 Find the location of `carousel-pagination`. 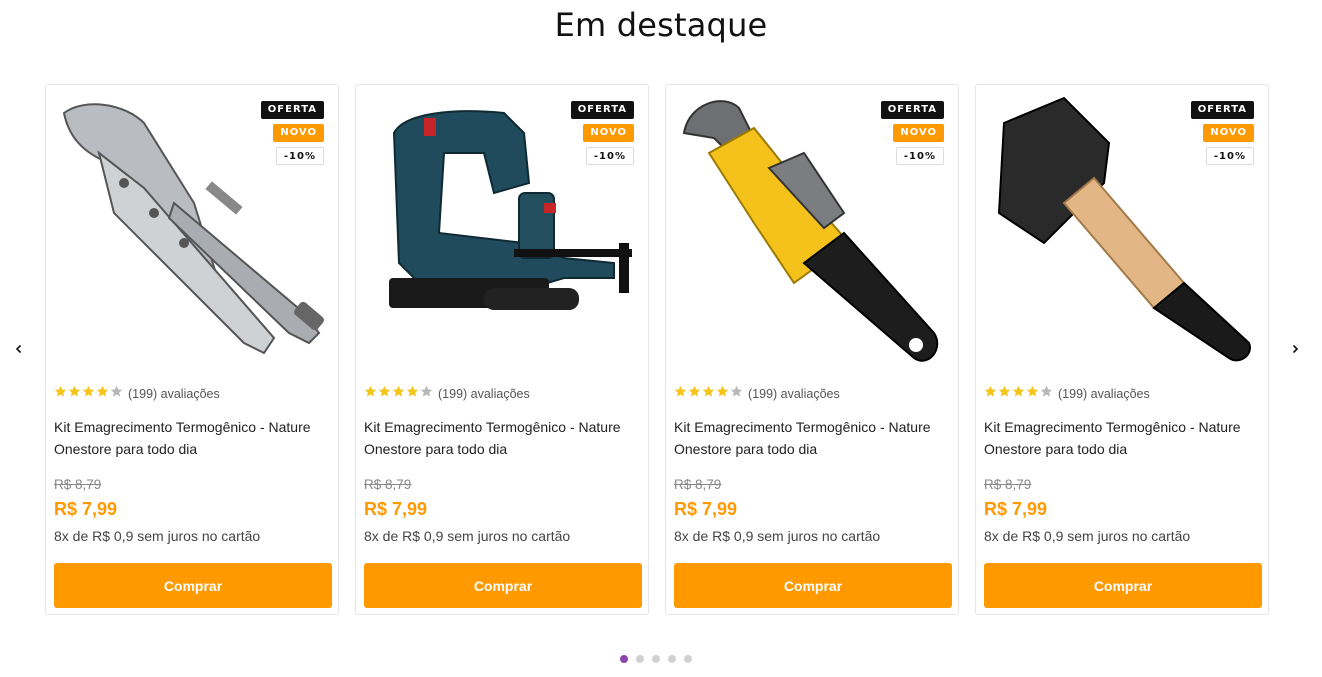

carousel-pagination is located at coordinates (656, 659).